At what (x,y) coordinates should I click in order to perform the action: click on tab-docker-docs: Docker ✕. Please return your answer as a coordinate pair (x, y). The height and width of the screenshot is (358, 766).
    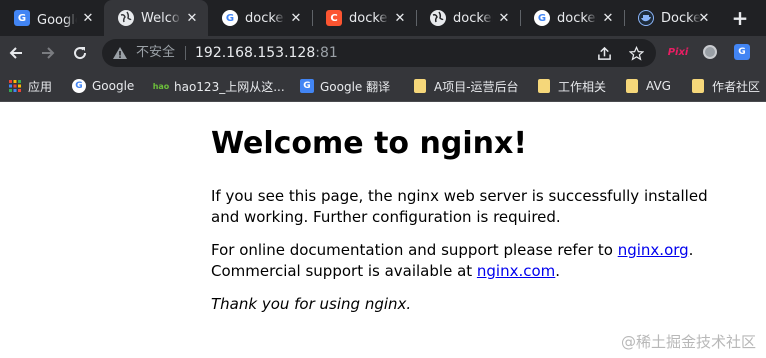
    Looking at the image, I should click on (672, 18).